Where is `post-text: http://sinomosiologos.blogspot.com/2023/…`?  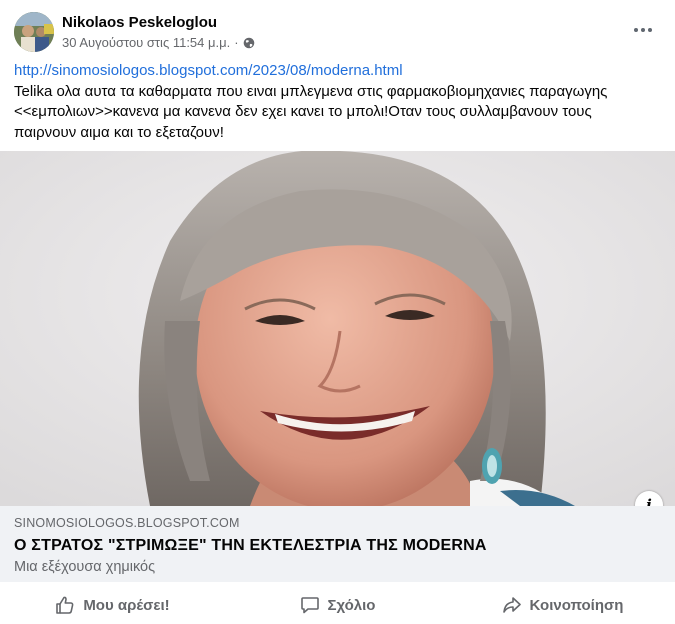 post-text: http://sinomosiologos.blogspot.com/2023/… is located at coordinates (339, 102).